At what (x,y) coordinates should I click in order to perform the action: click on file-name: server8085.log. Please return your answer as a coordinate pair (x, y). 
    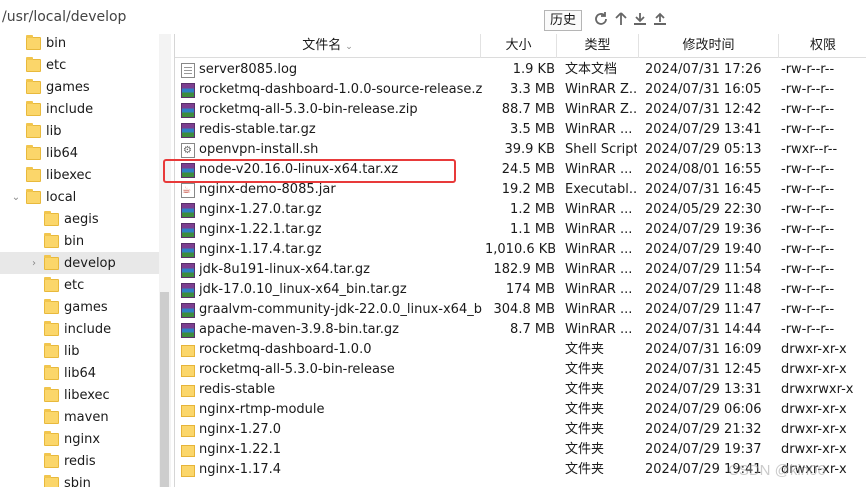
    Looking at the image, I should click on (248, 69).